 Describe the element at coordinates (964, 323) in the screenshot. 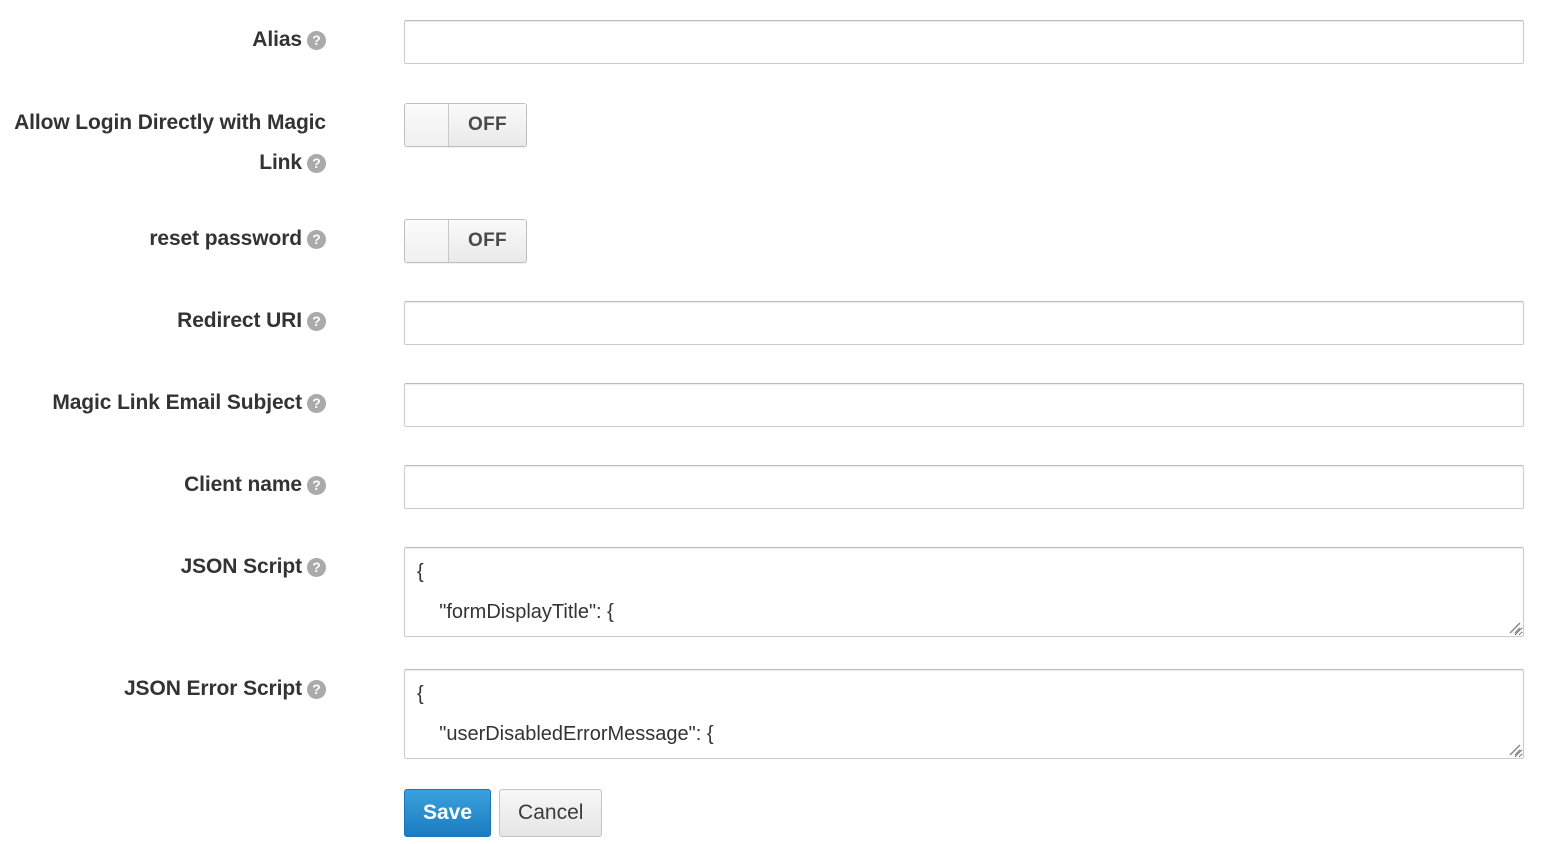

I see `redirect-uri-input` at that location.